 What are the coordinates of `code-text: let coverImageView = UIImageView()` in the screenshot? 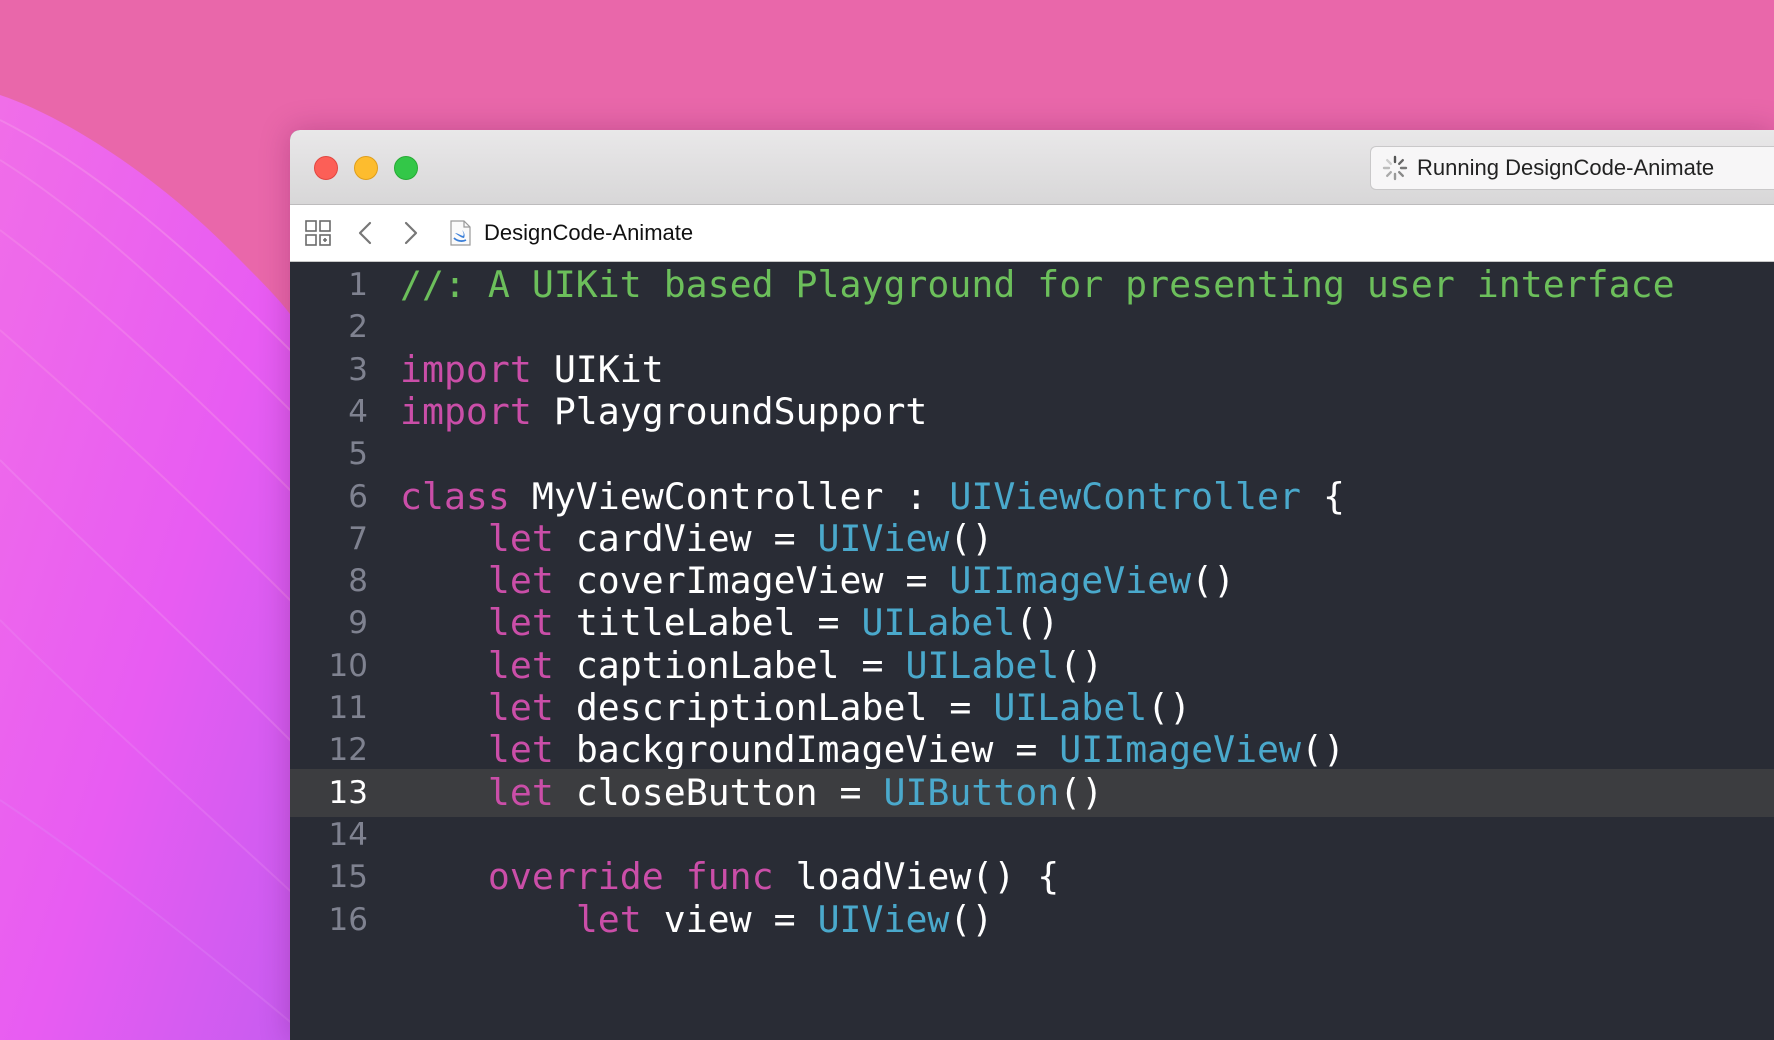 It's located at (817, 581).